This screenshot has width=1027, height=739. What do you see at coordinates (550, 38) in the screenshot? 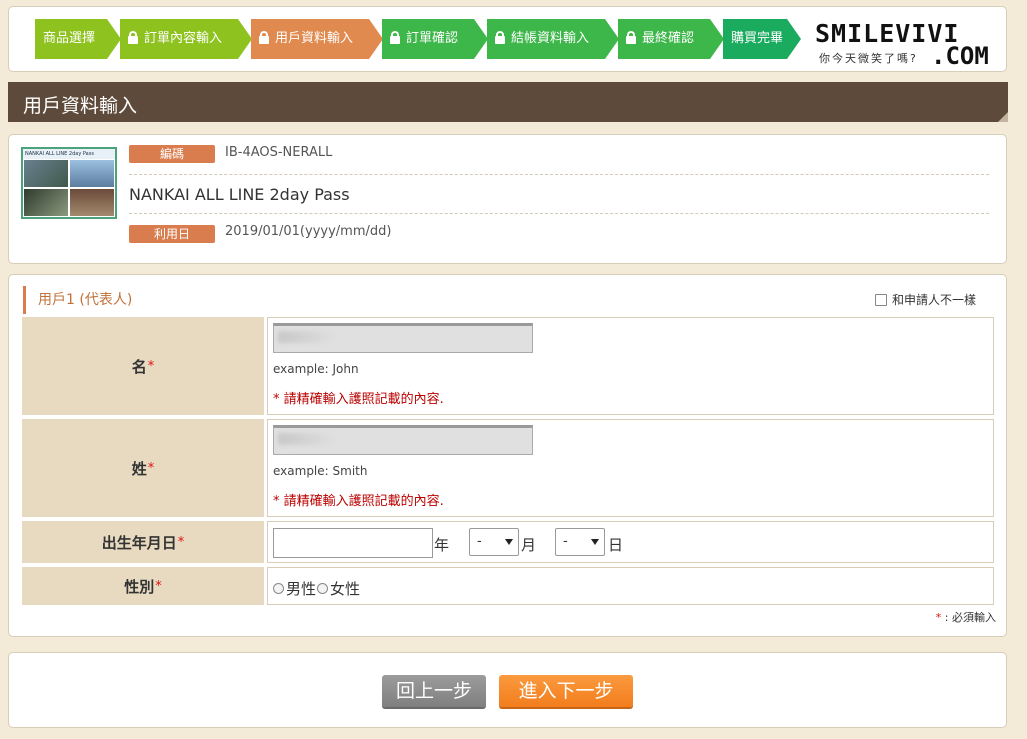
I see `step-label: 結帳資料輸入` at bounding box center [550, 38].